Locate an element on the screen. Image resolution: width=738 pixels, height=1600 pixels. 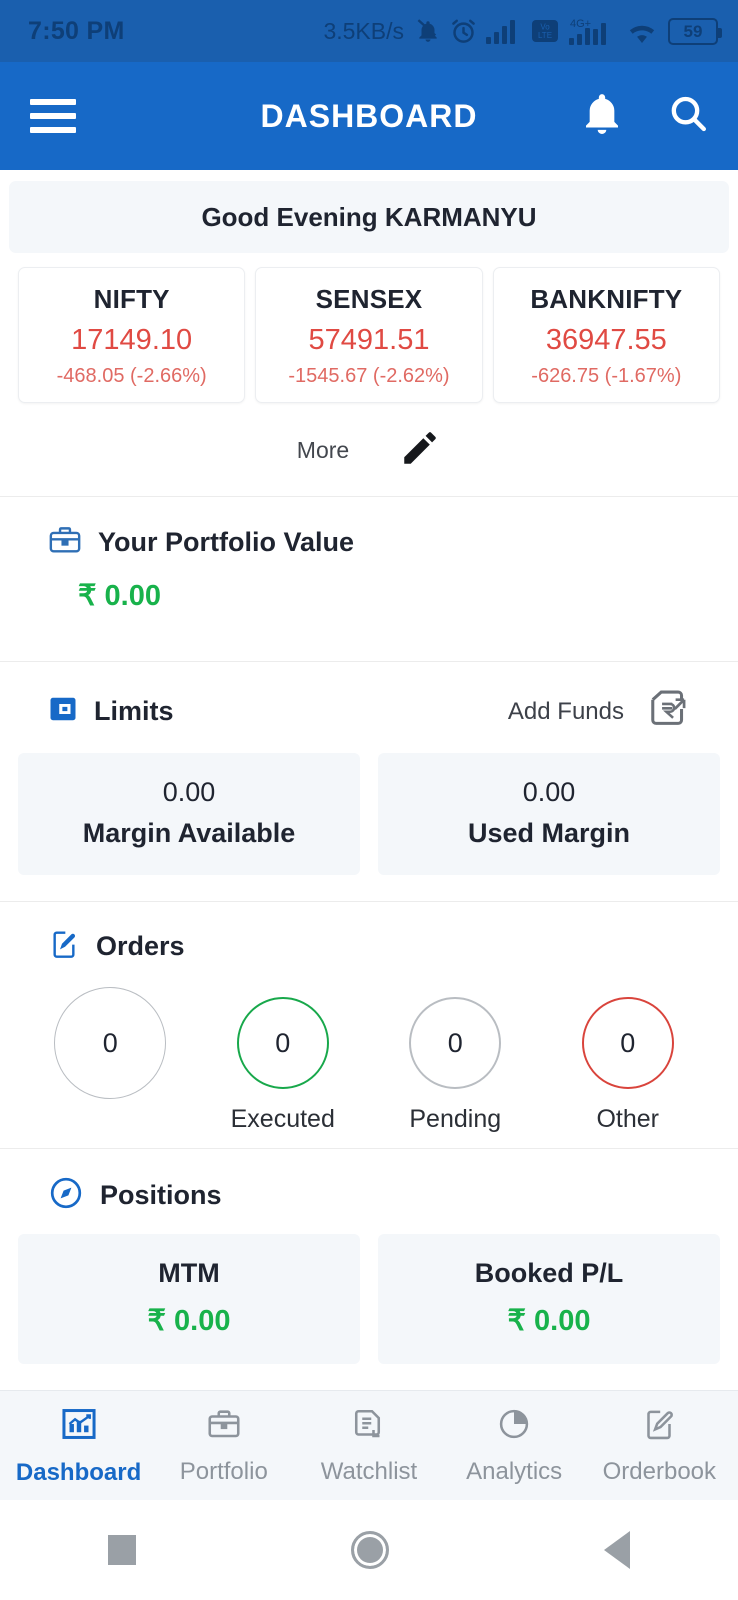
svg-text: LTE is located at coordinates (545, 35).